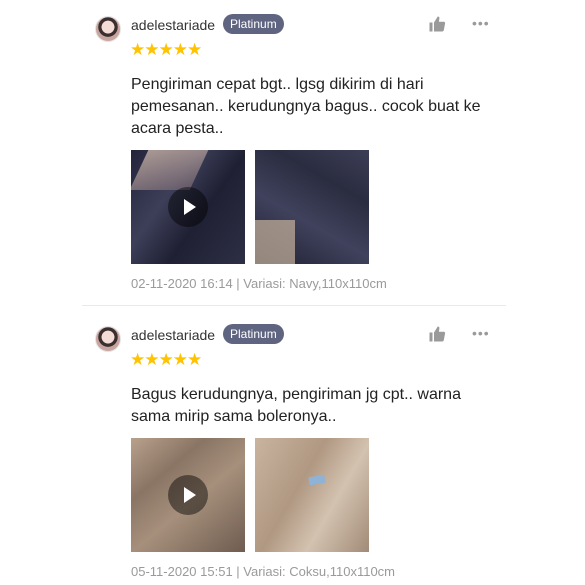  I want to click on review-divider, so click(294, 305).